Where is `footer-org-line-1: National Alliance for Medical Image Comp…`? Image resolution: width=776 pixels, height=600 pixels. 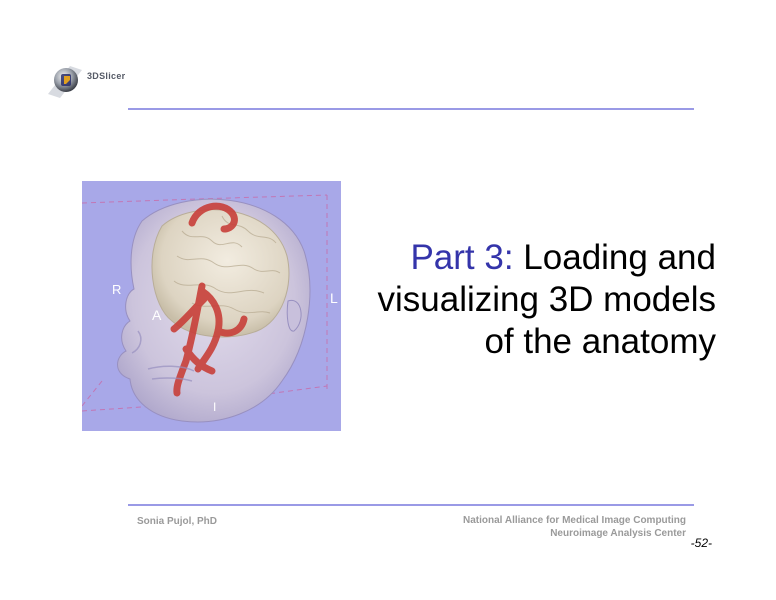
footer-org-line-1: National Alliance for Medical Image Comp… is located at coordinates (574, 520).